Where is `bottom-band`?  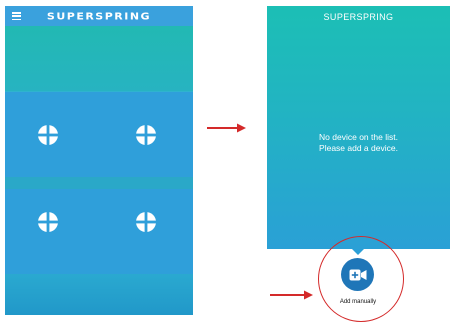 bottom-band is located at coordinates (99, 294).